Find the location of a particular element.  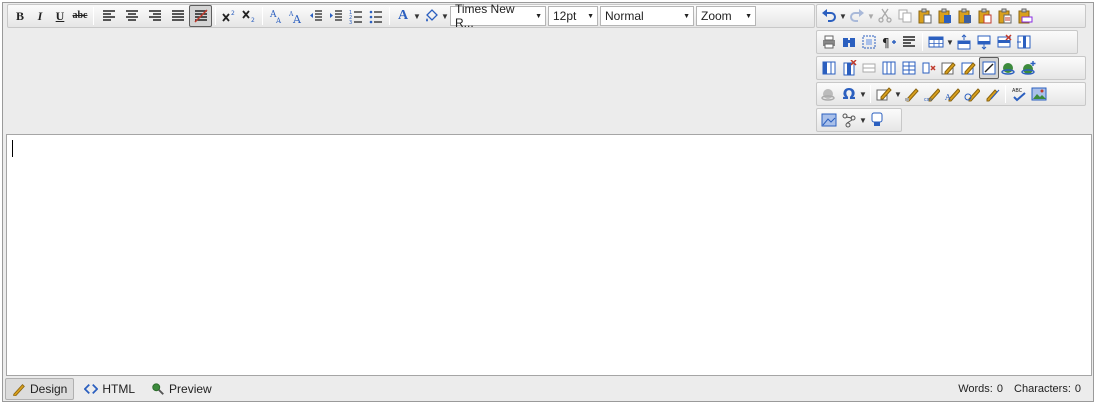

spellcheck-icon: ABC is located at coordinates (1019, 95).